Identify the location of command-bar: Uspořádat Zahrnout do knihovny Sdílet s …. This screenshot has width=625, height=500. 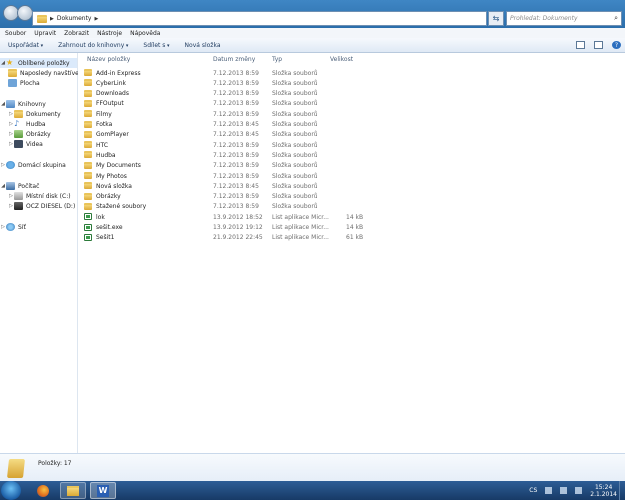
(312, 45).